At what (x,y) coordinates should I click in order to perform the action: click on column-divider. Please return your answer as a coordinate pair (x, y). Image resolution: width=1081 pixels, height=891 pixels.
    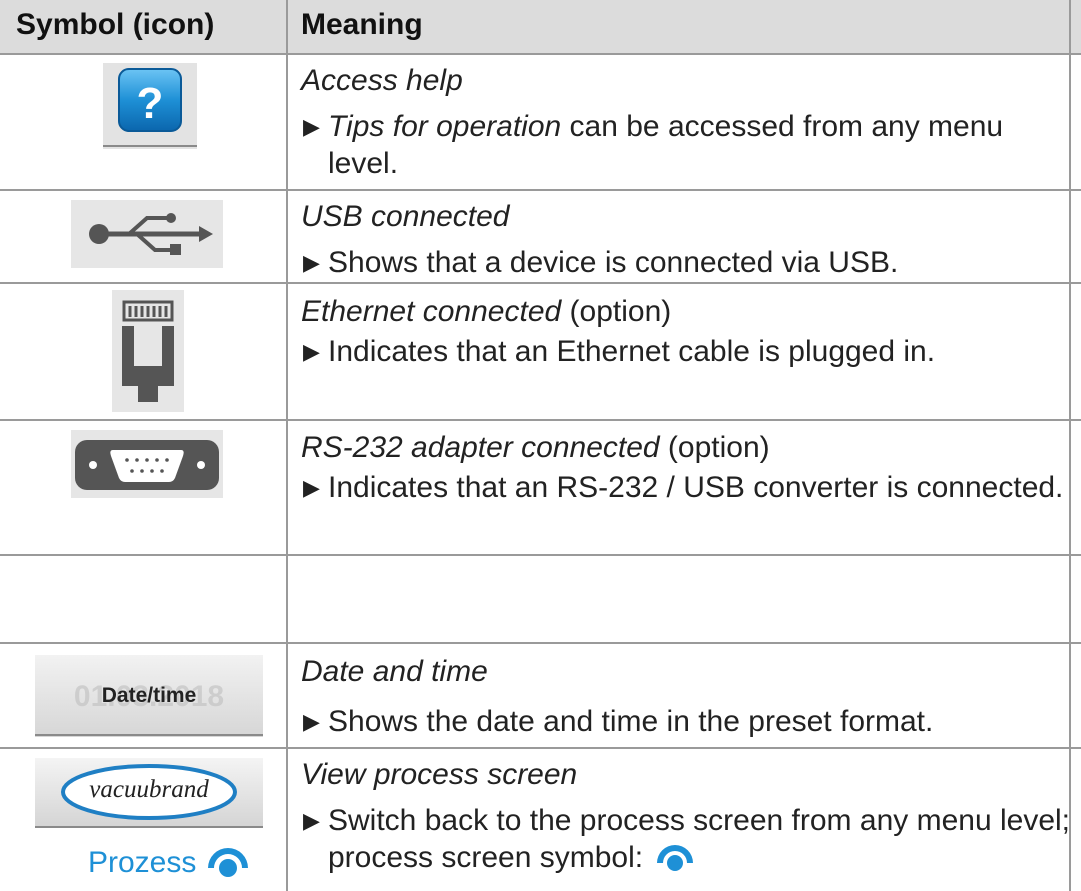
    Looking at the image, I should click on (287, 445).